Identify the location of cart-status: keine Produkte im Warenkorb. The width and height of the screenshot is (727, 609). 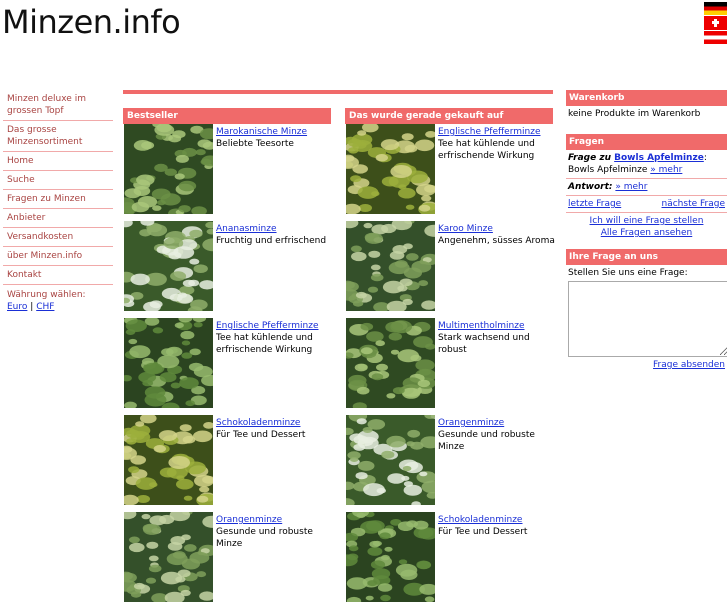
(634, 114).